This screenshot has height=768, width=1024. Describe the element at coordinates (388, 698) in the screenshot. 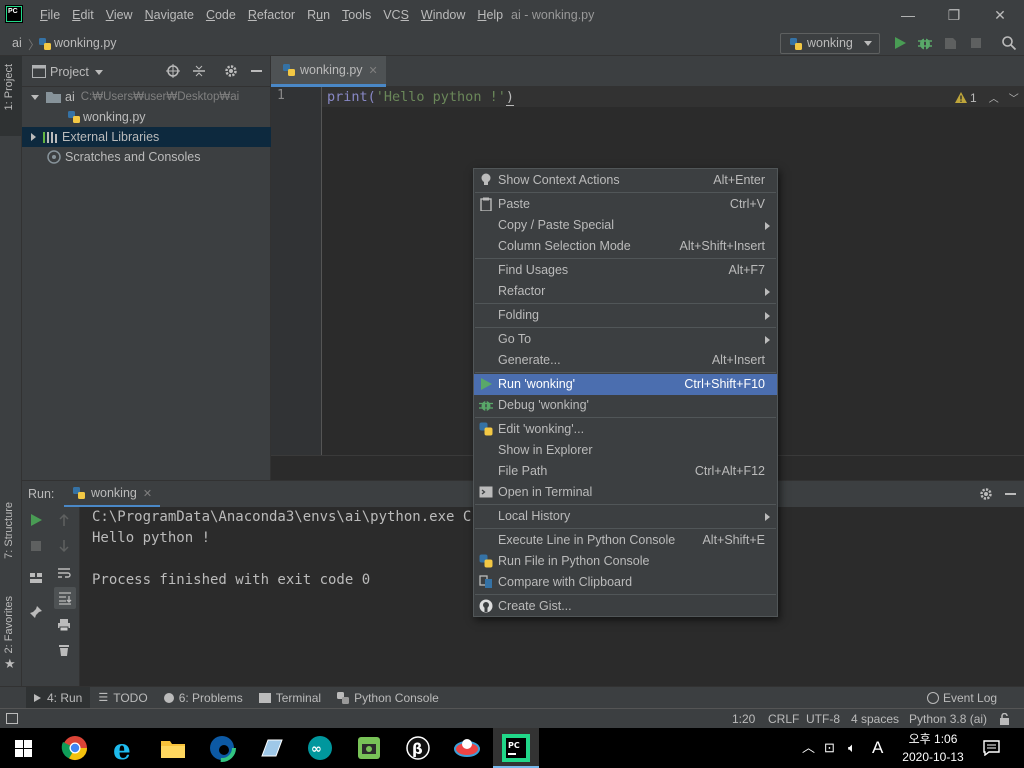

I see `tab-python-console: Python Console` at that location.